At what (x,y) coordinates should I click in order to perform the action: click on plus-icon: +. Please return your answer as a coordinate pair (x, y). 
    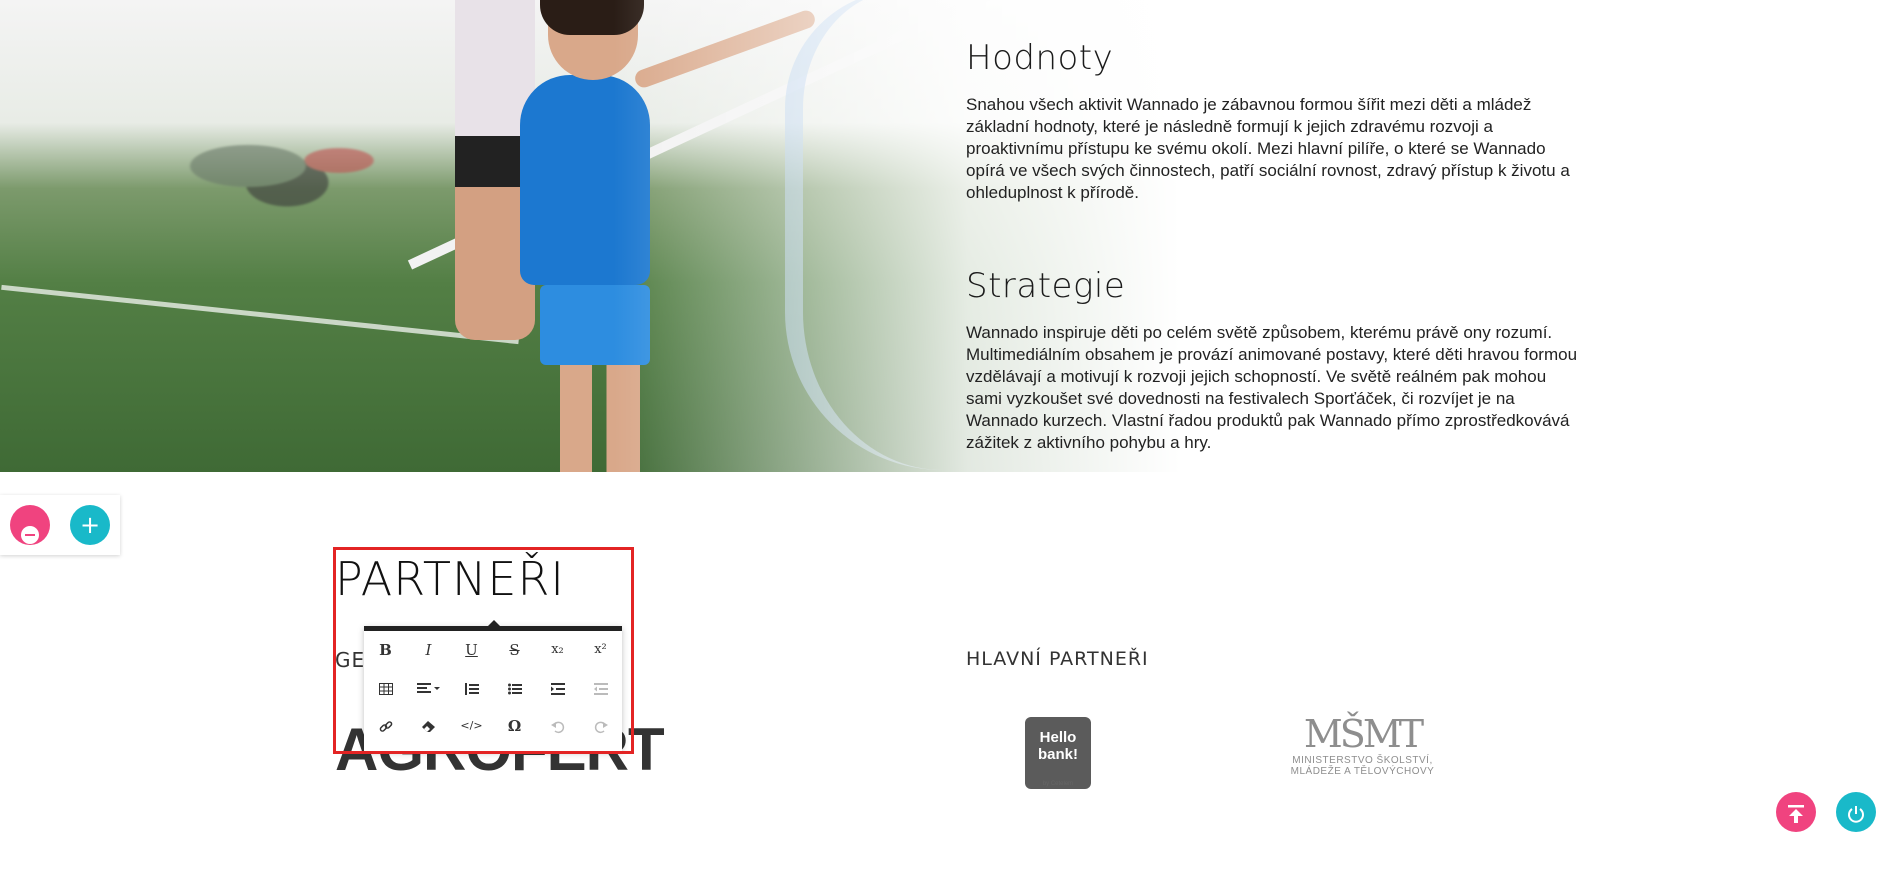
    Looking at the image, I should click on (90, 525).